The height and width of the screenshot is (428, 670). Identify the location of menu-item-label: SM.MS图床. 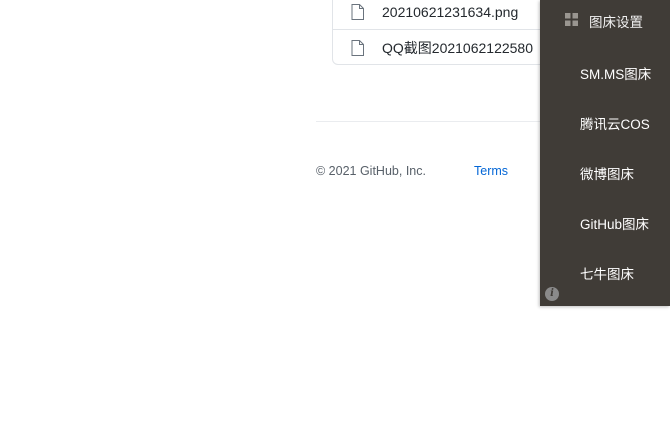
(616, 74).